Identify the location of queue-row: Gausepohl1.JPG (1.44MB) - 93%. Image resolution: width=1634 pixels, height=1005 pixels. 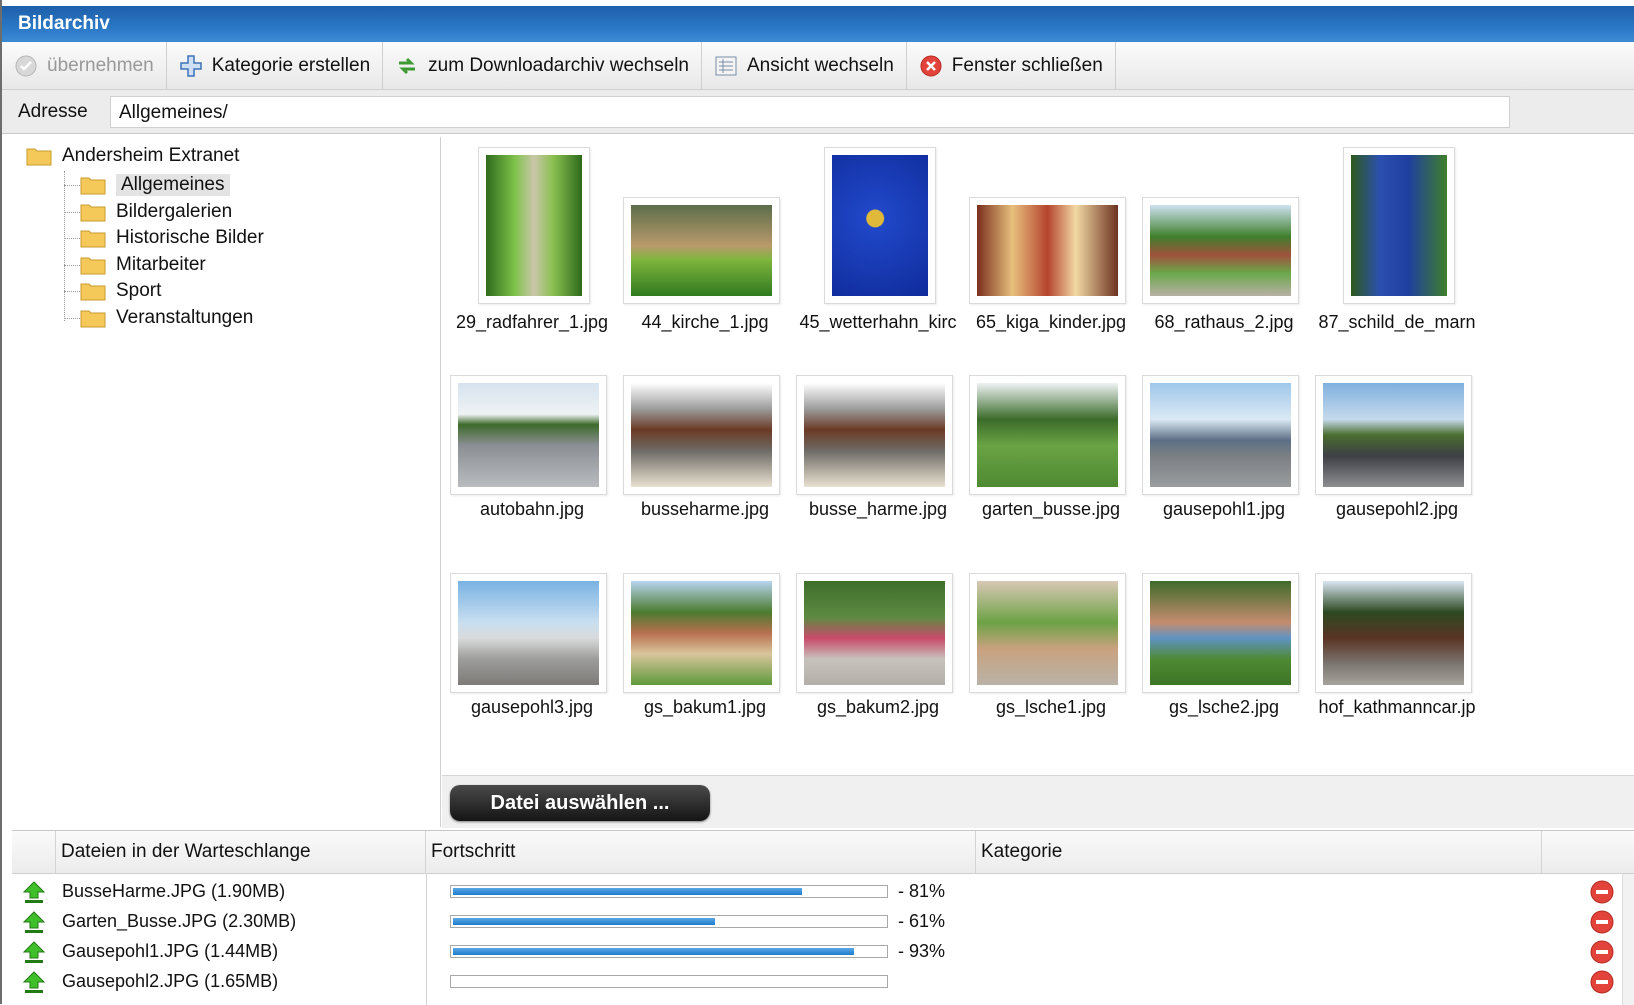
(823, 952).